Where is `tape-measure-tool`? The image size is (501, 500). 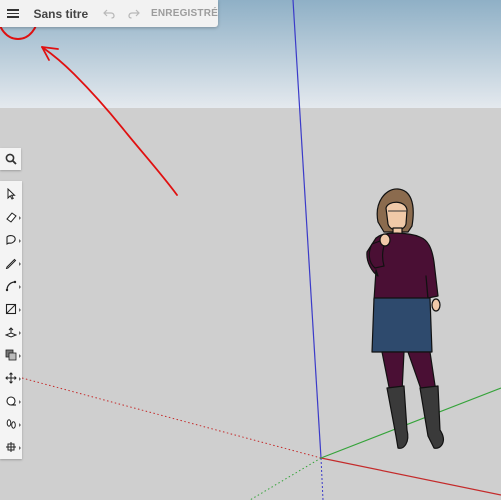 tape-measure-tool is located at coordinates (11, 401).